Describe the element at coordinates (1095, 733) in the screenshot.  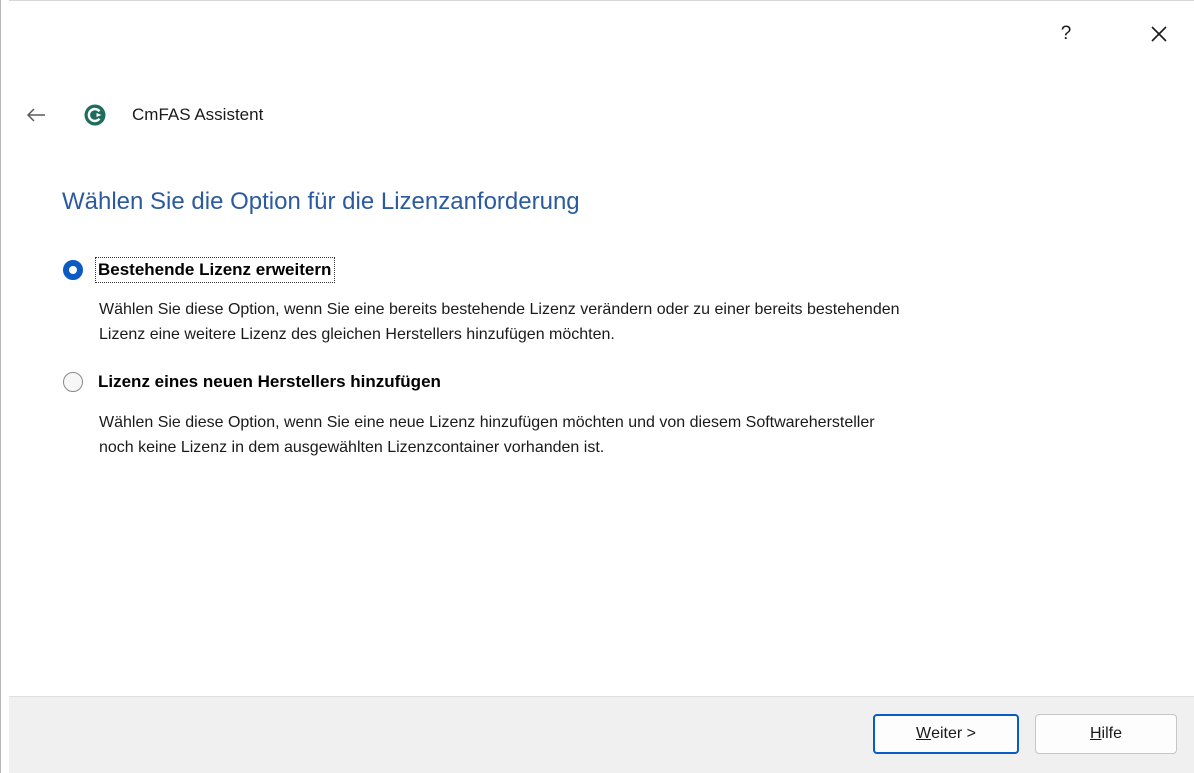
I see `help-mnemonic: H` at that location.